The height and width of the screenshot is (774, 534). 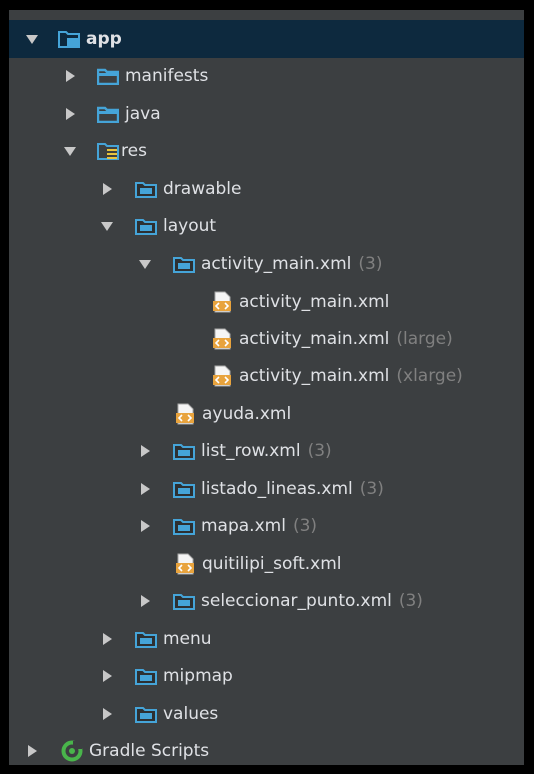 I want to click on tree-item-label: quitilipi_soft.xml, so click(x=272, y=564).